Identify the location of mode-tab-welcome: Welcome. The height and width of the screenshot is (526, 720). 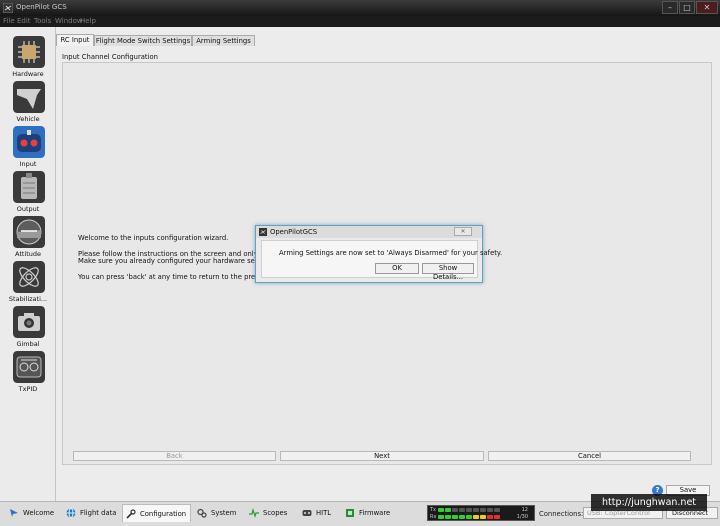
(30, 513).